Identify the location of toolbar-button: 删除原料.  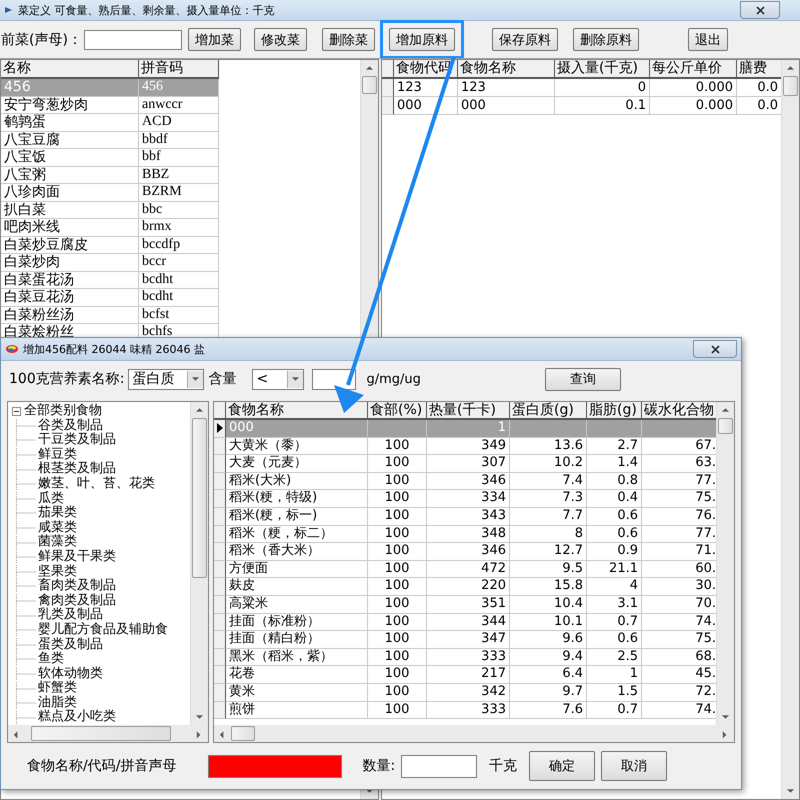
(605, 39).